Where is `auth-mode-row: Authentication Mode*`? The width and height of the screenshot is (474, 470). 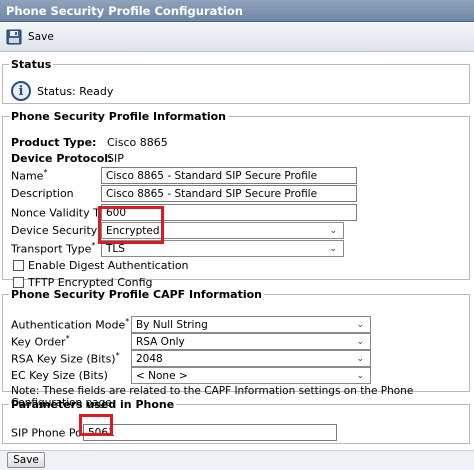
auth-mode-row: Authentication Mode* is located at coordinates (71, 324).